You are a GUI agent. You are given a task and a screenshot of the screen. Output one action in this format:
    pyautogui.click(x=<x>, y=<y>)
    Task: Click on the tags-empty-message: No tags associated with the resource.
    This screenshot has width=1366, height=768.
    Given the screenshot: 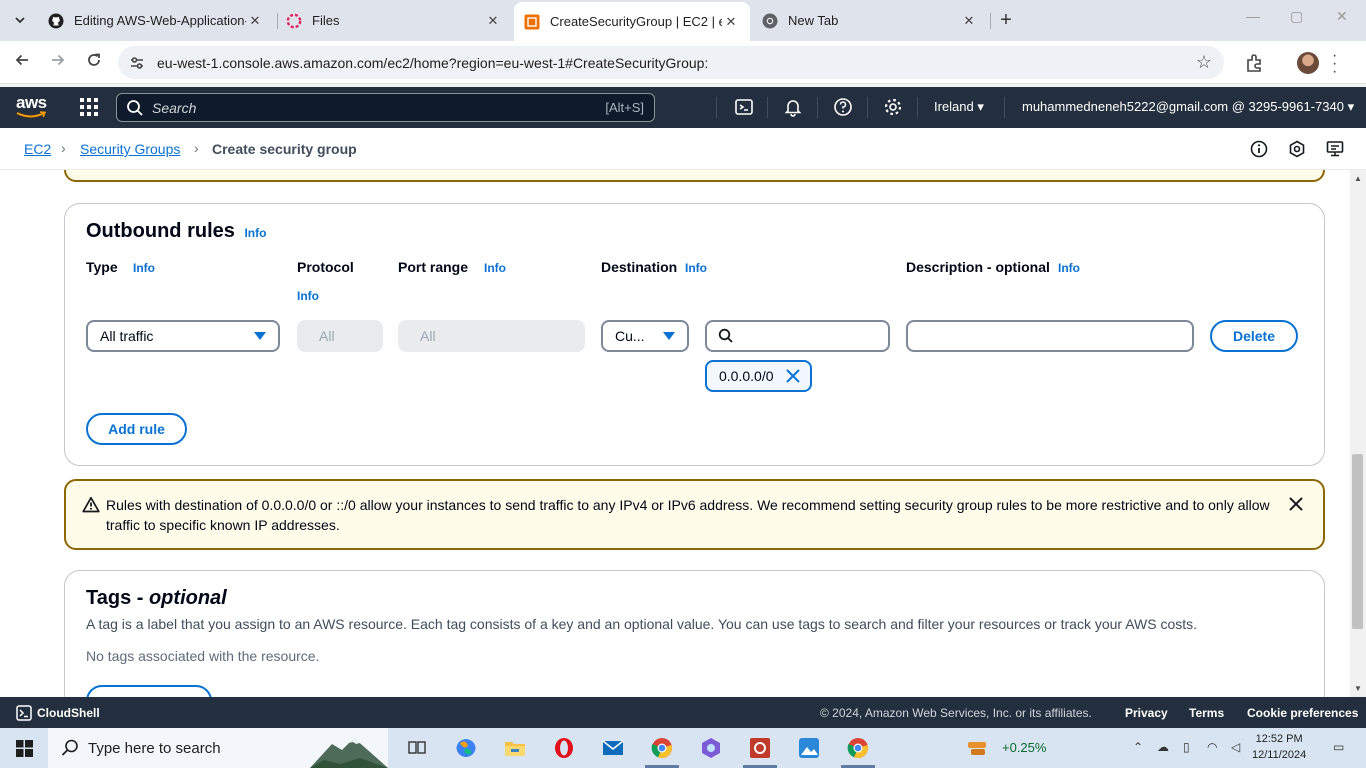 What is the action you would take?
    pyautogui.click(x=203, y=656)
    